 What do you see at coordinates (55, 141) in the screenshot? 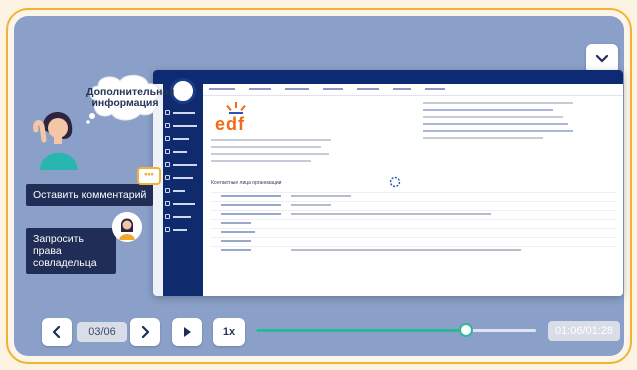
I see `presenter-avatar` at bounding box center [55, 141].